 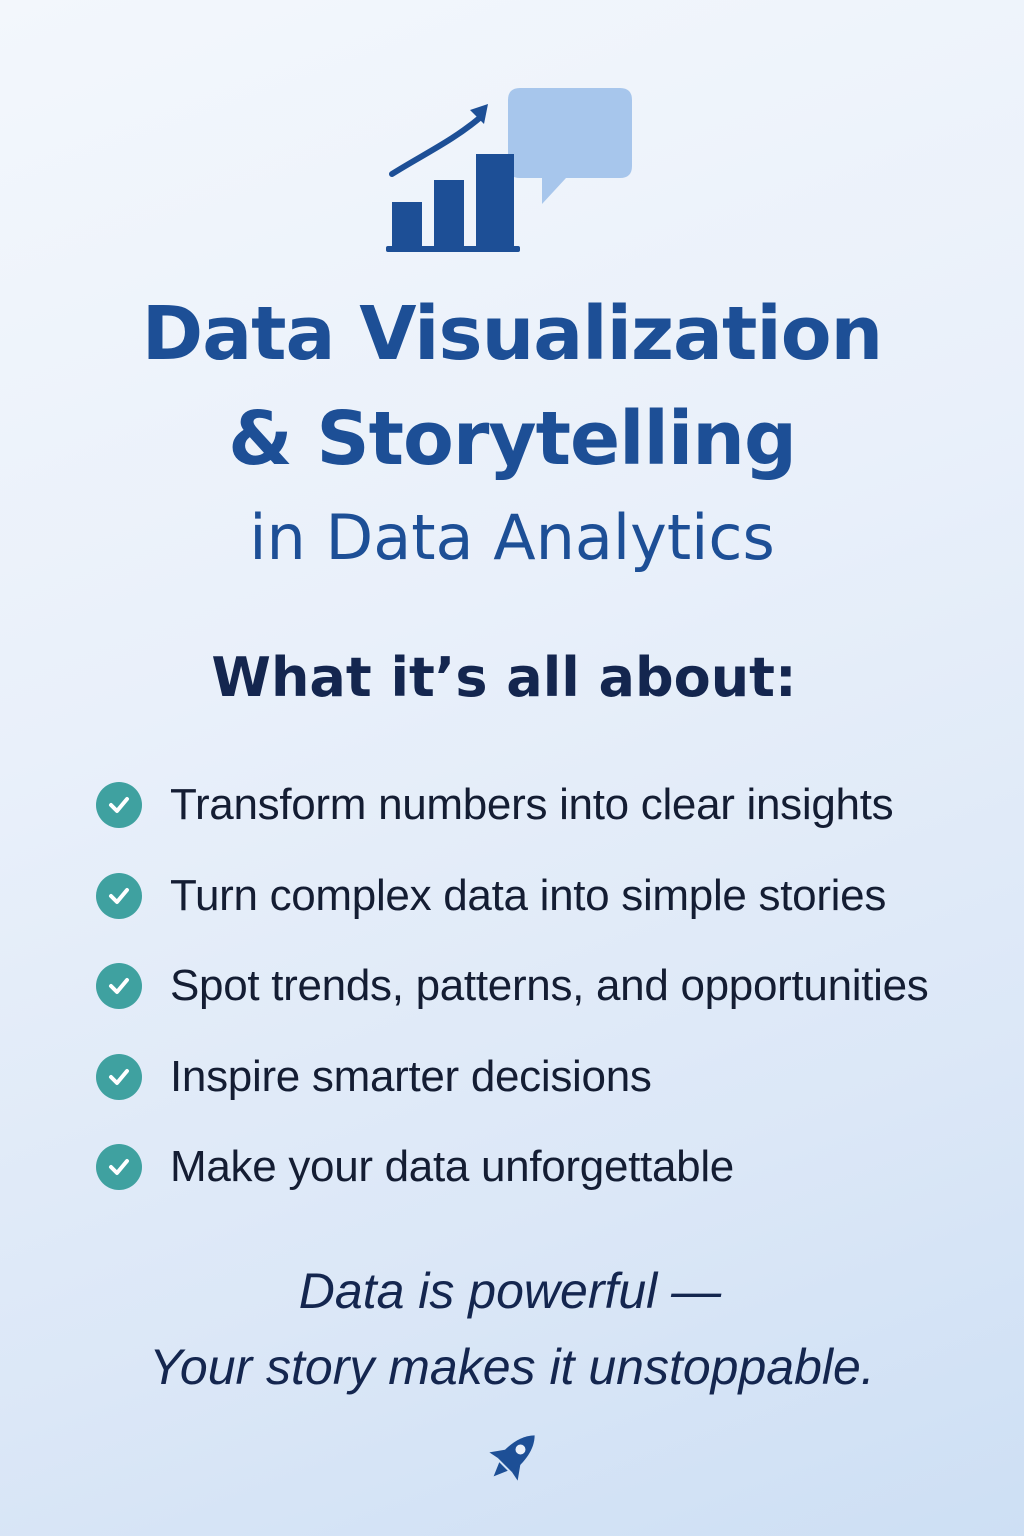 What do you see at coordinates (512, 439) in the screenshot?
I see `page-title-line-2: & Storytelling` at bounding box center [512, 439].